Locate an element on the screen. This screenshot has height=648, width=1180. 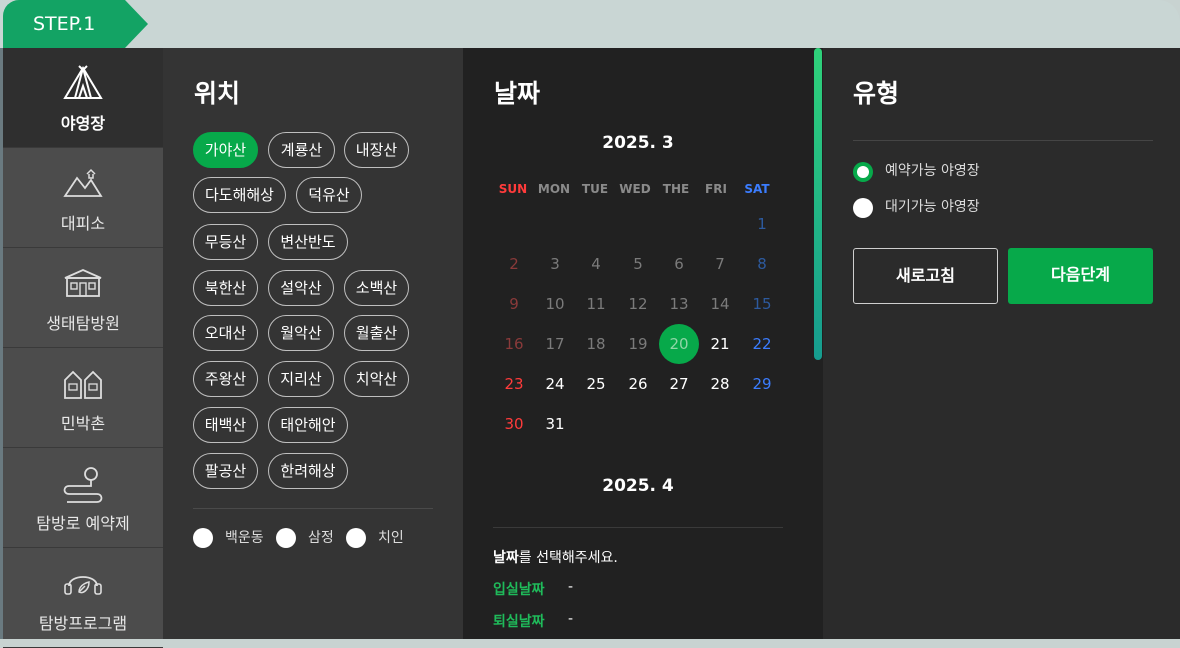
day-cell: 8 is located at coordinates (762, 264).